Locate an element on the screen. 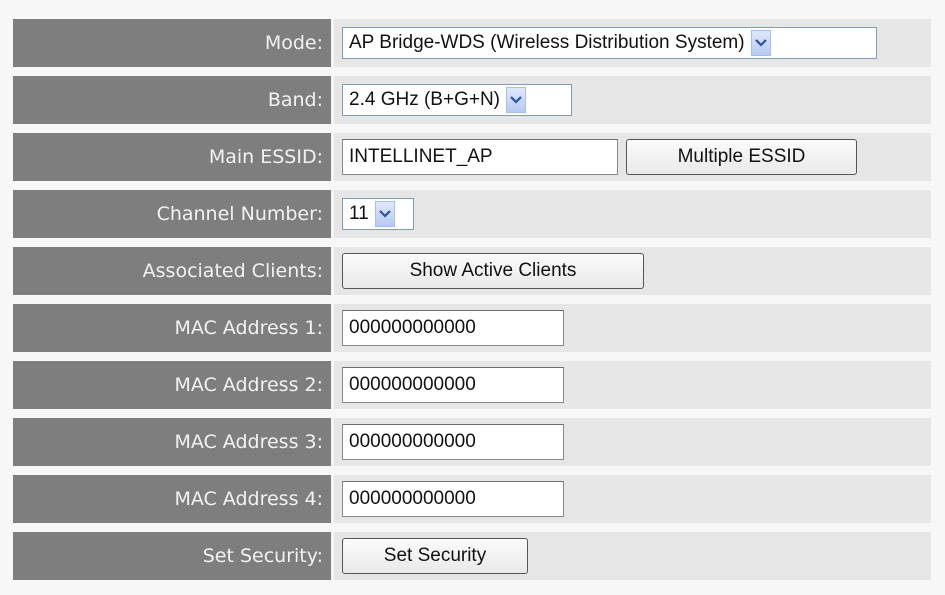  channel-row: Channel Number: 11 is located at coordinates (472, 214).